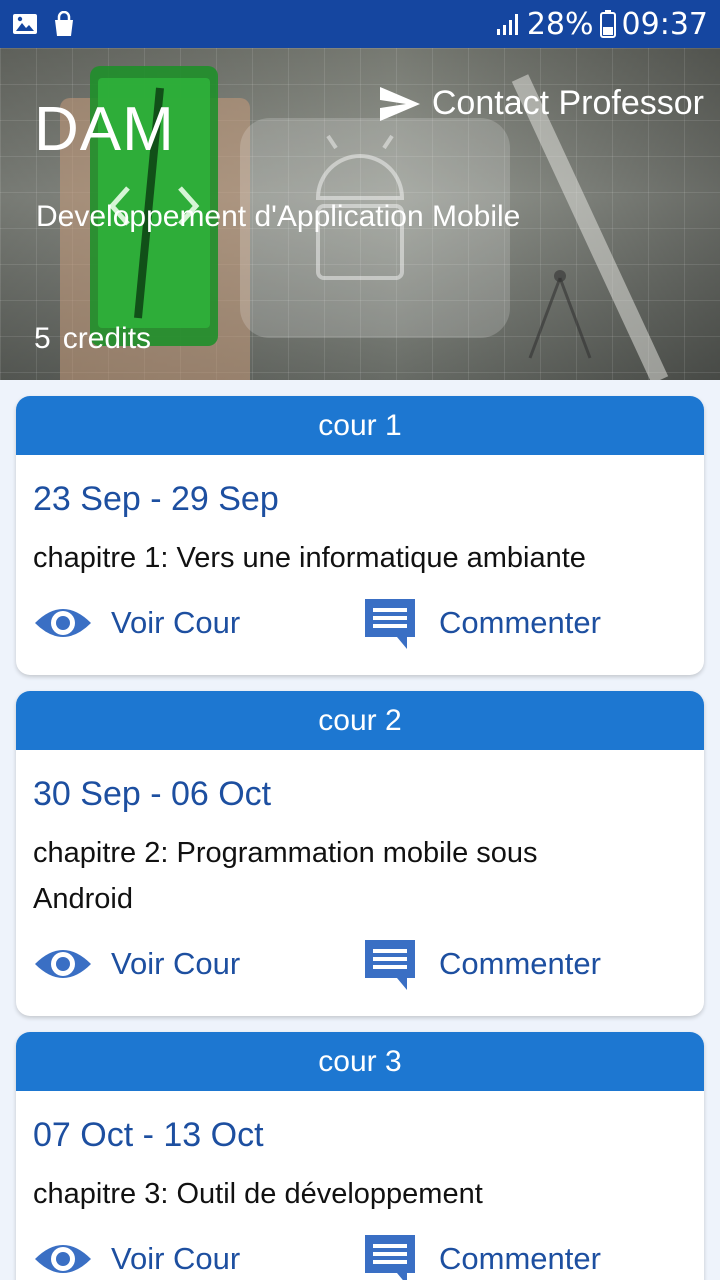 The image size is (720, 1280). Describe the element at coordinates (104, 129) in the screenshot. I see `course-code: DAM` at that location.